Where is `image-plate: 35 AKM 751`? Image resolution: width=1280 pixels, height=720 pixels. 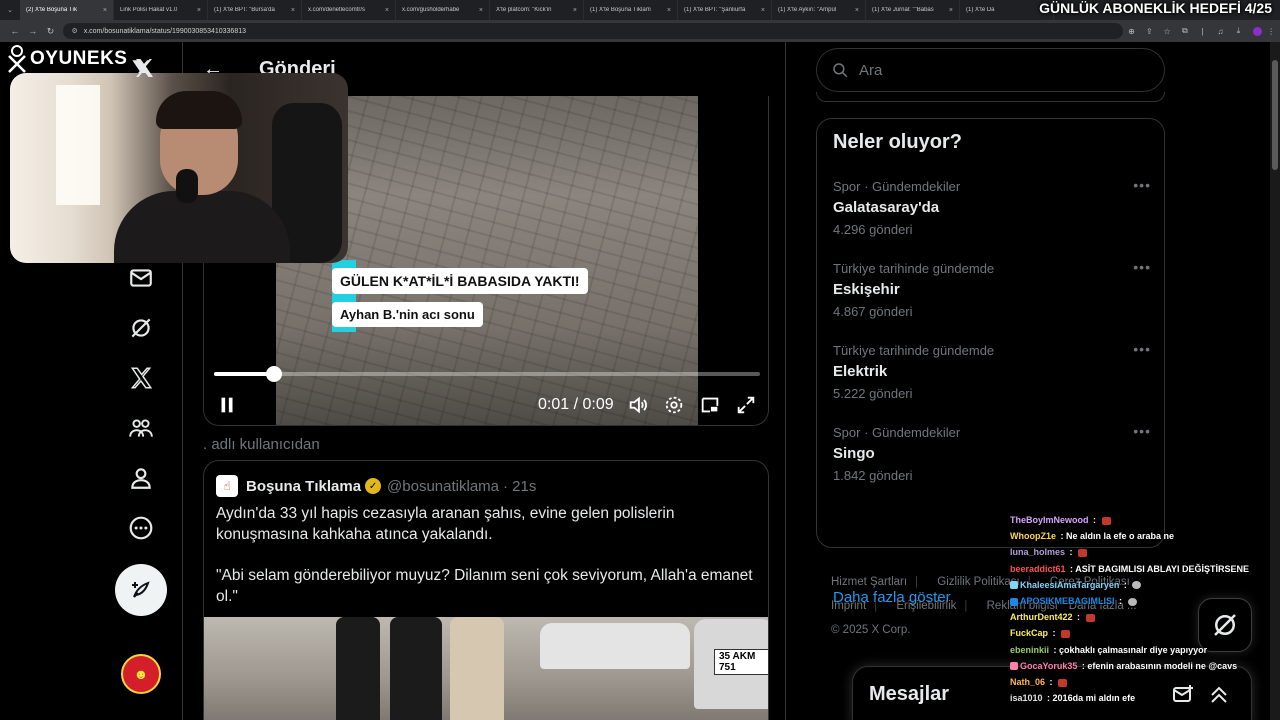
image-plate: 35 AKM 751 is located at coordinates (741, 662).